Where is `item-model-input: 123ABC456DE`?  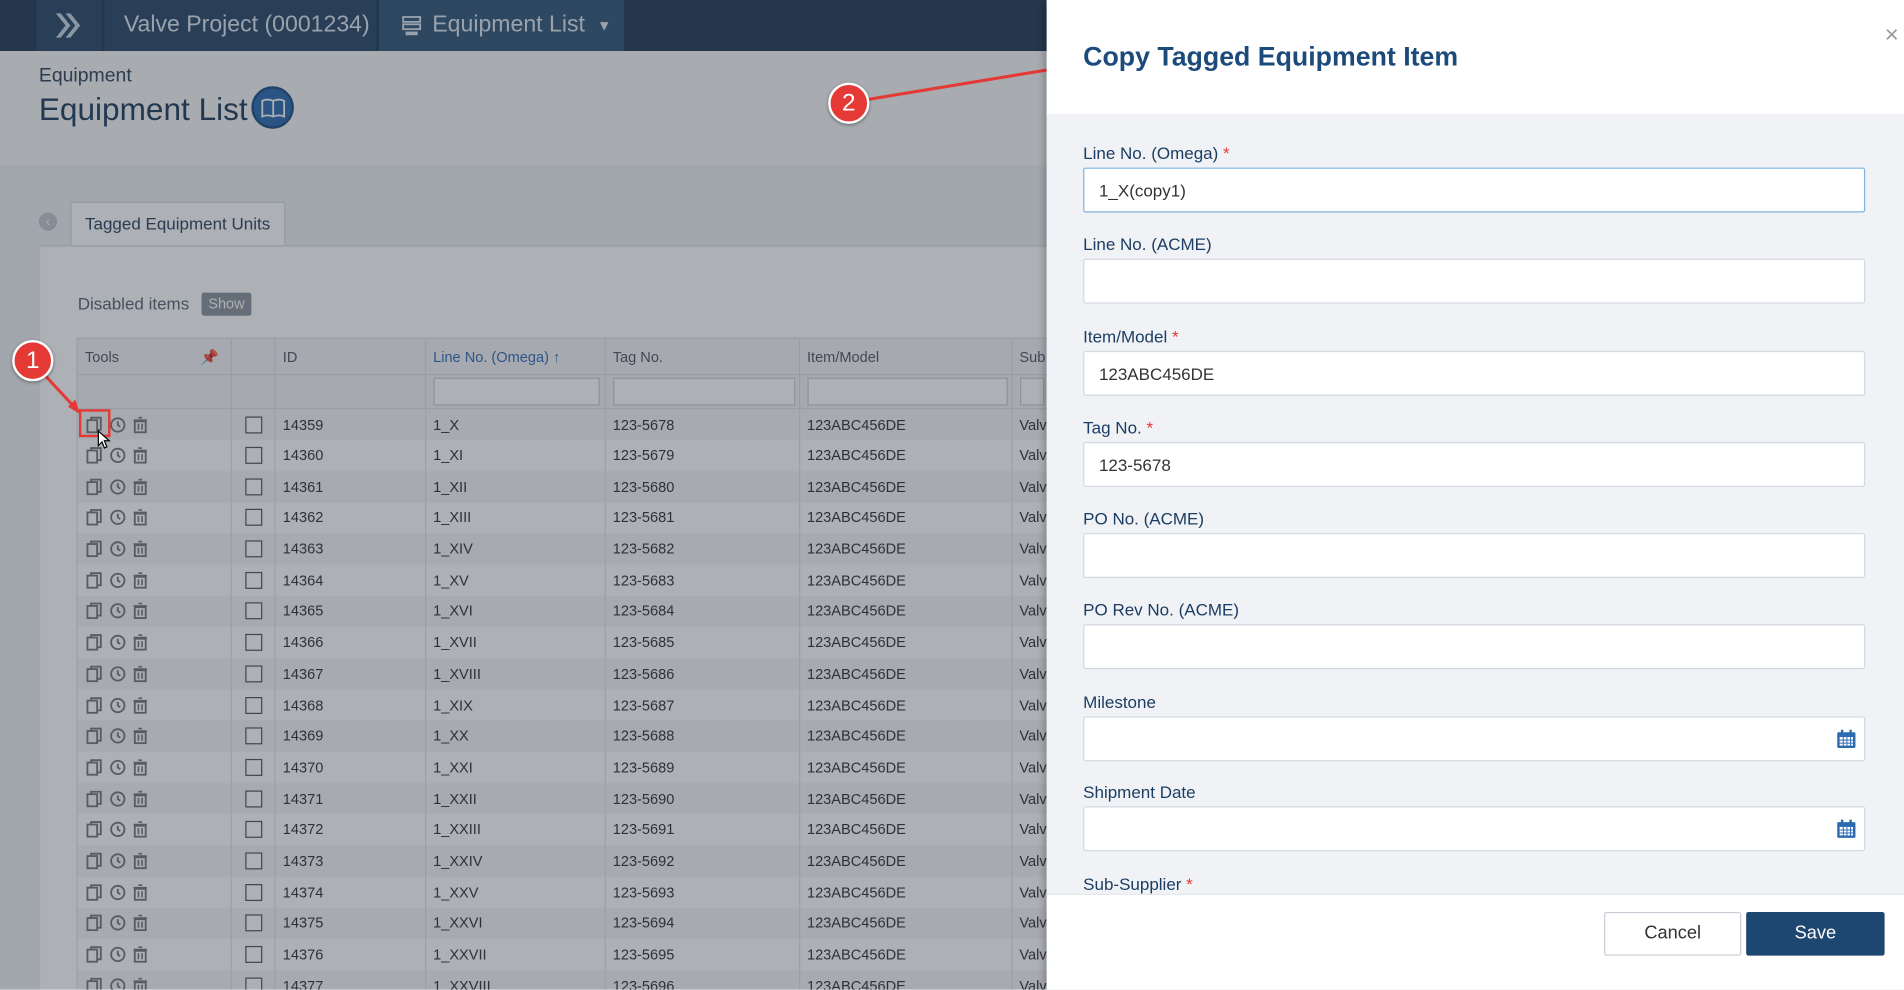
item-model-input: 123ABC456DE is located at coordinates (1474, 373).